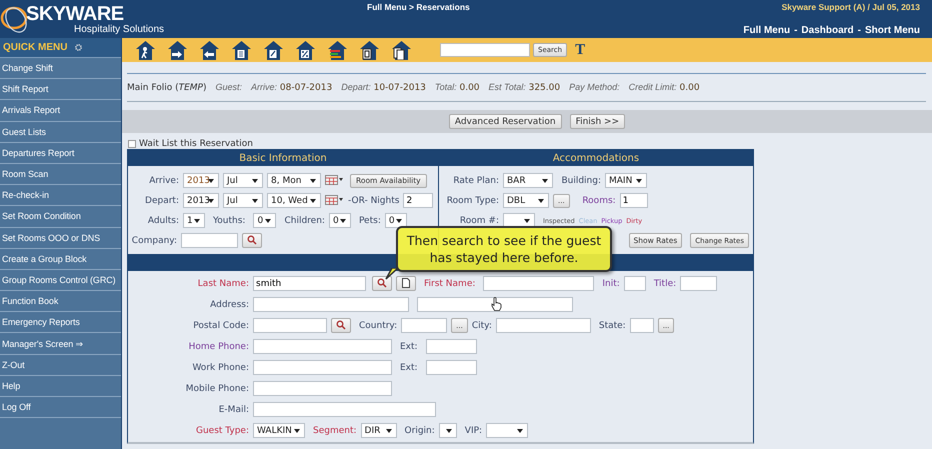  I want to click on document-house-icon, so click(369, 50).